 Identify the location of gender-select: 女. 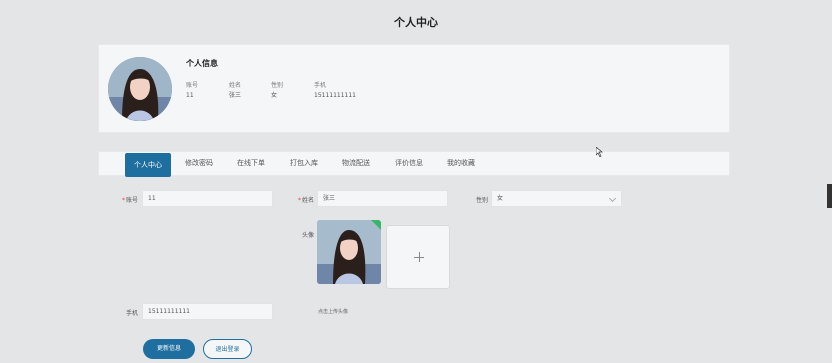
(556, 198).